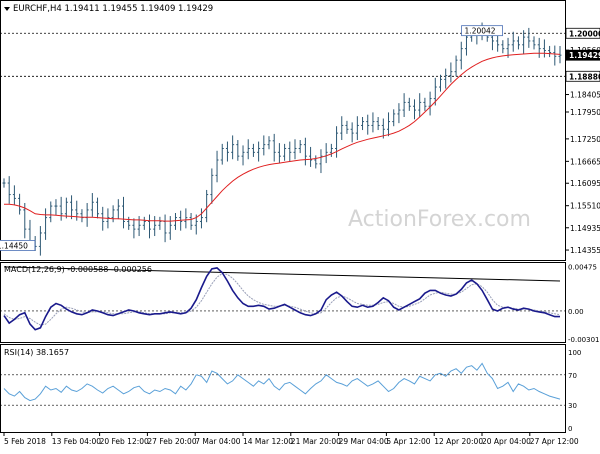  Describe the element at coordinates (480, 31) in the screenshot. I see `annotation-label: 1.20042` at that location.